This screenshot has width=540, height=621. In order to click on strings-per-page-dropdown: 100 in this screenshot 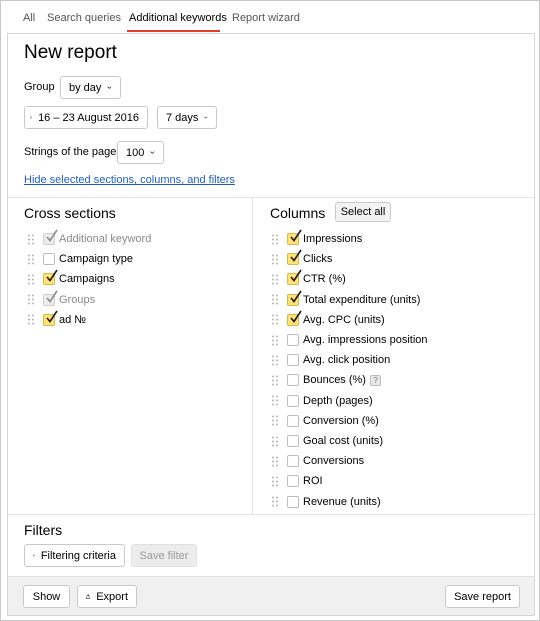, I will do `click(140, 152)`.